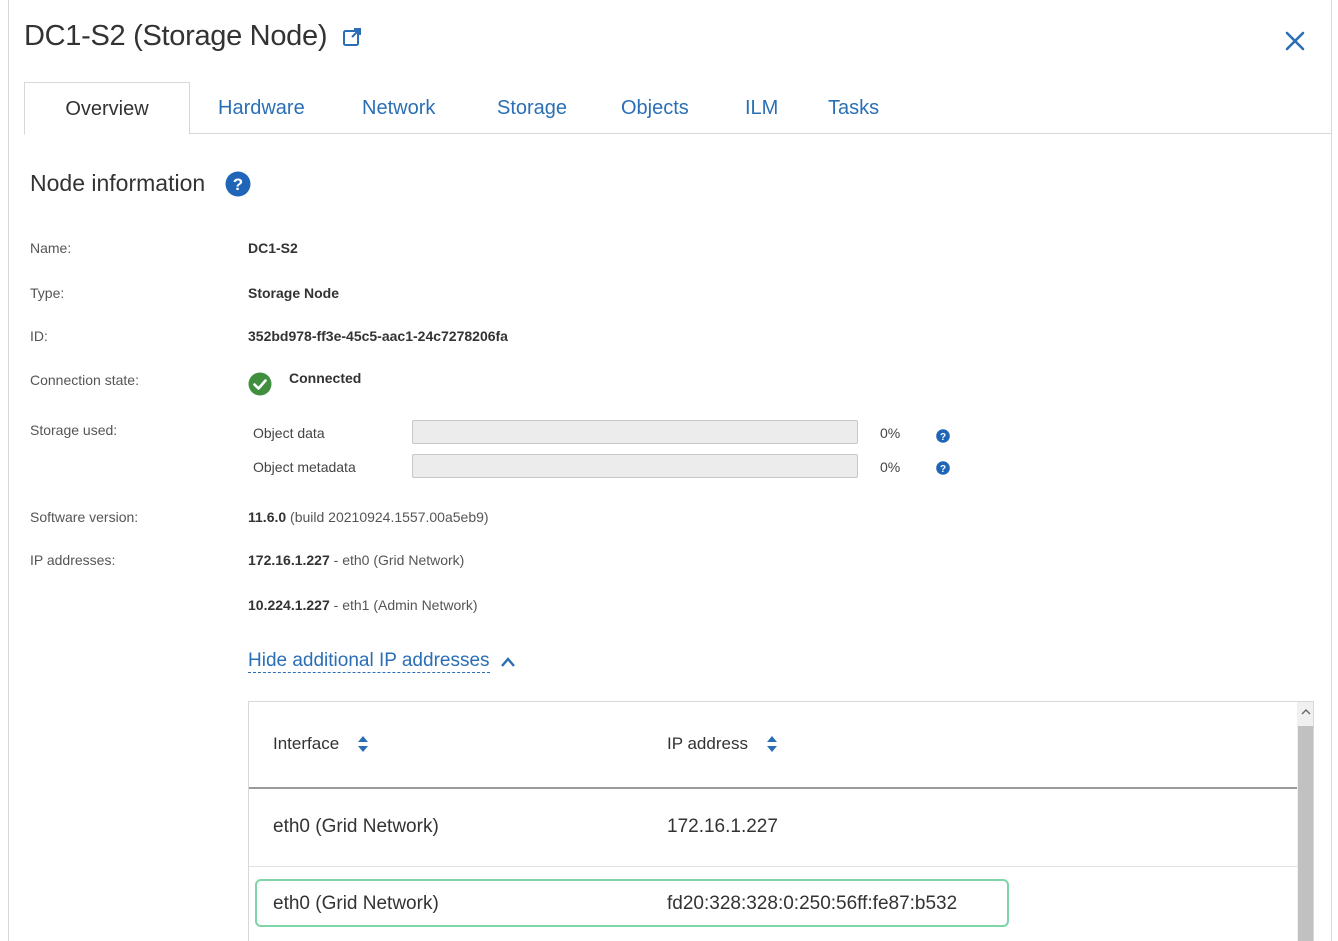 The height and width of the screenshot is (941, 1338). I want to click on modal-header: DC1-S2 (Storage Node), so click(193, 36).